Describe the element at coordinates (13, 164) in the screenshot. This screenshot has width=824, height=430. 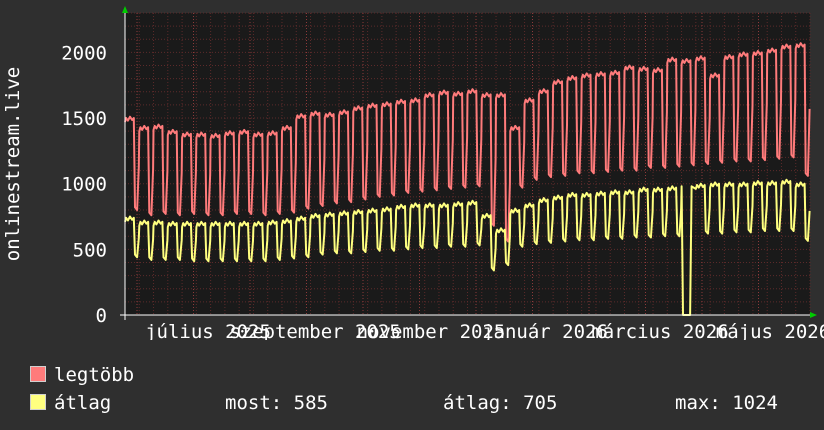
I see `y-axis-label: onlinestream.live` at that location.